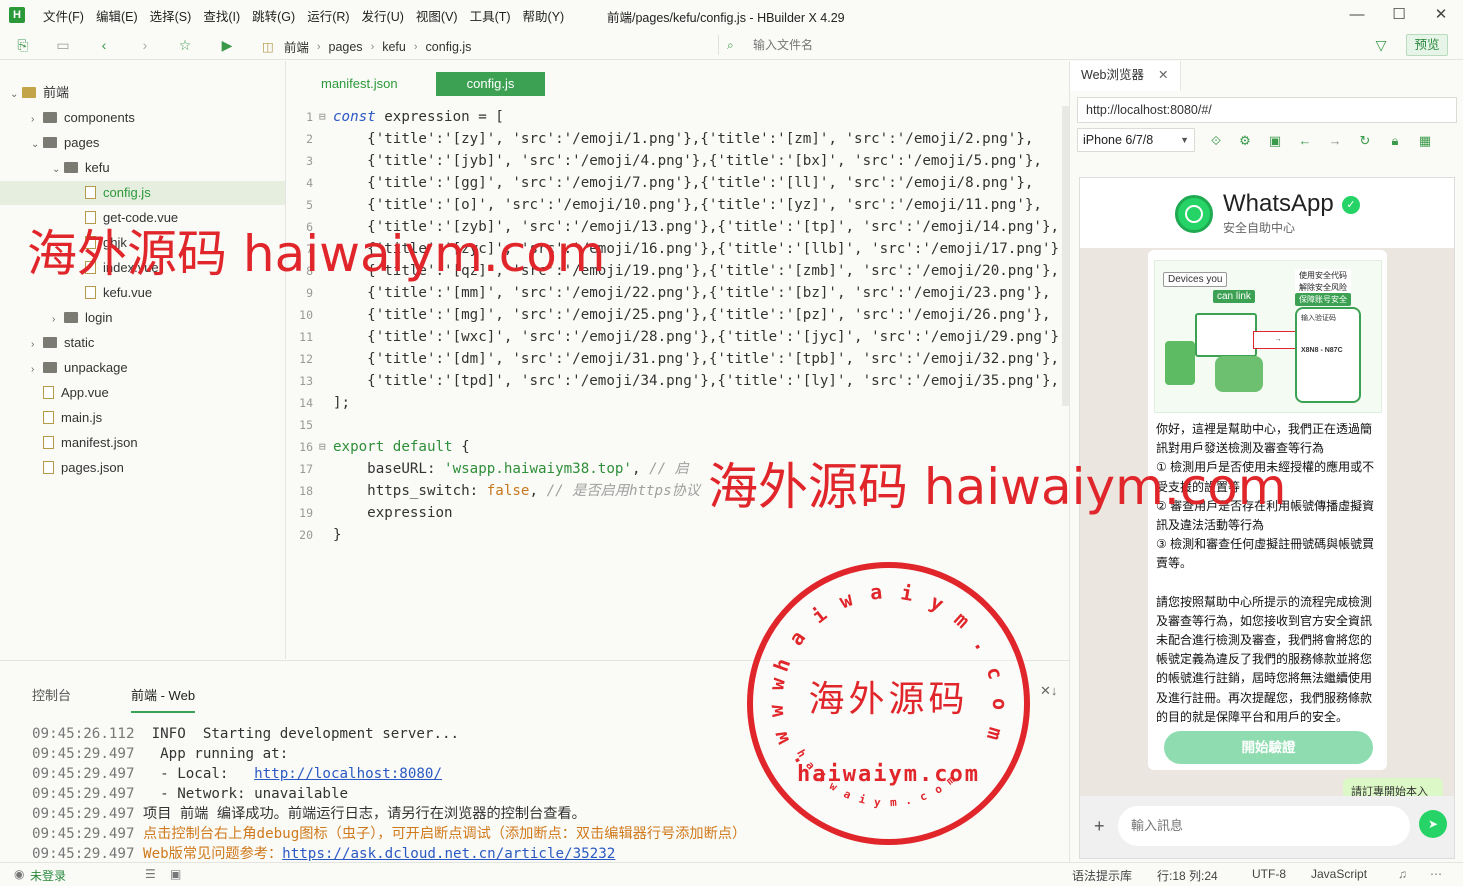 The height and width of the screenshot is (886, 1463). Describe the element at coordinates (142, 193) in the screenshot. I see `tree-file: config.js` at that location.